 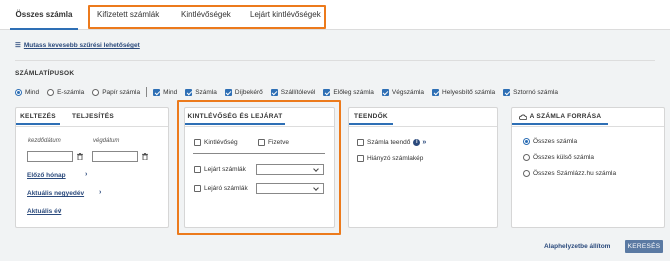 What do you see at coordinates (575, 173) in the screenshot?
I see `radio-label: Összes Számlázz.hu számla` at bounding box center [575, 173].